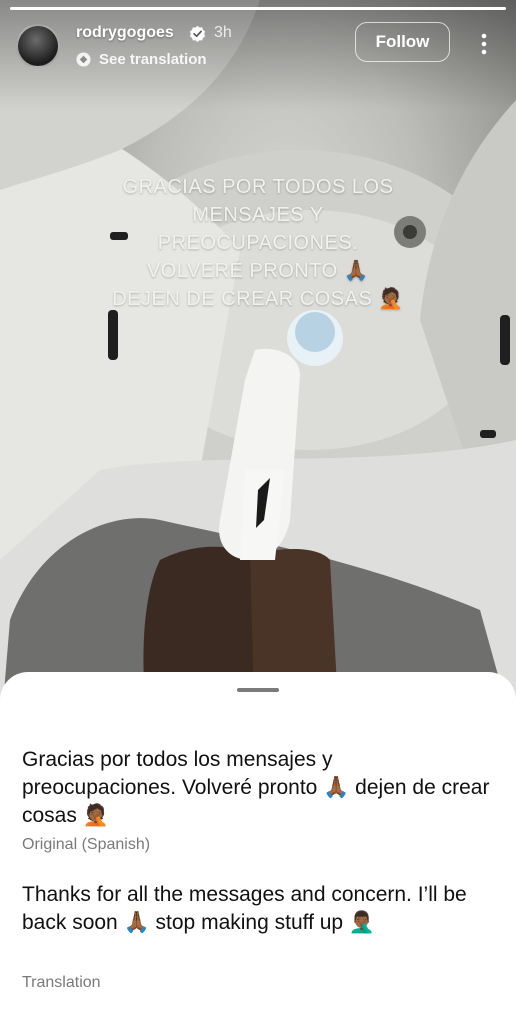 The image size is (516, 1024). Describe the element at coordinates (258, 271) in the screenshot. I see `caption-line: VOLVERÉ PRONTO 🙏🏾` at that location.